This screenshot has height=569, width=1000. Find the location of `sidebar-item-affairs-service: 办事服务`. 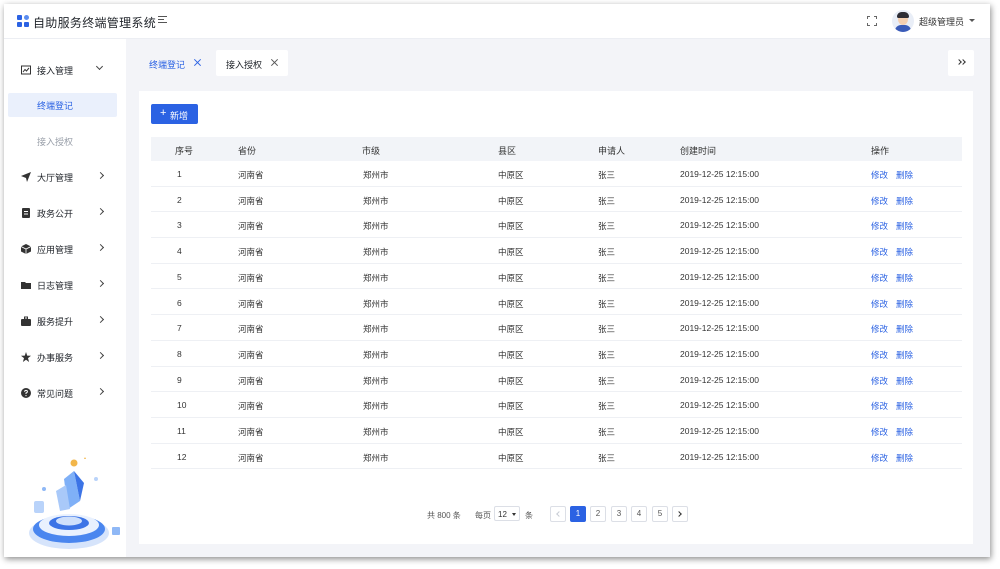

sidebar-item-affairs-service: 办事服务 is located at coordinates (65, 357).